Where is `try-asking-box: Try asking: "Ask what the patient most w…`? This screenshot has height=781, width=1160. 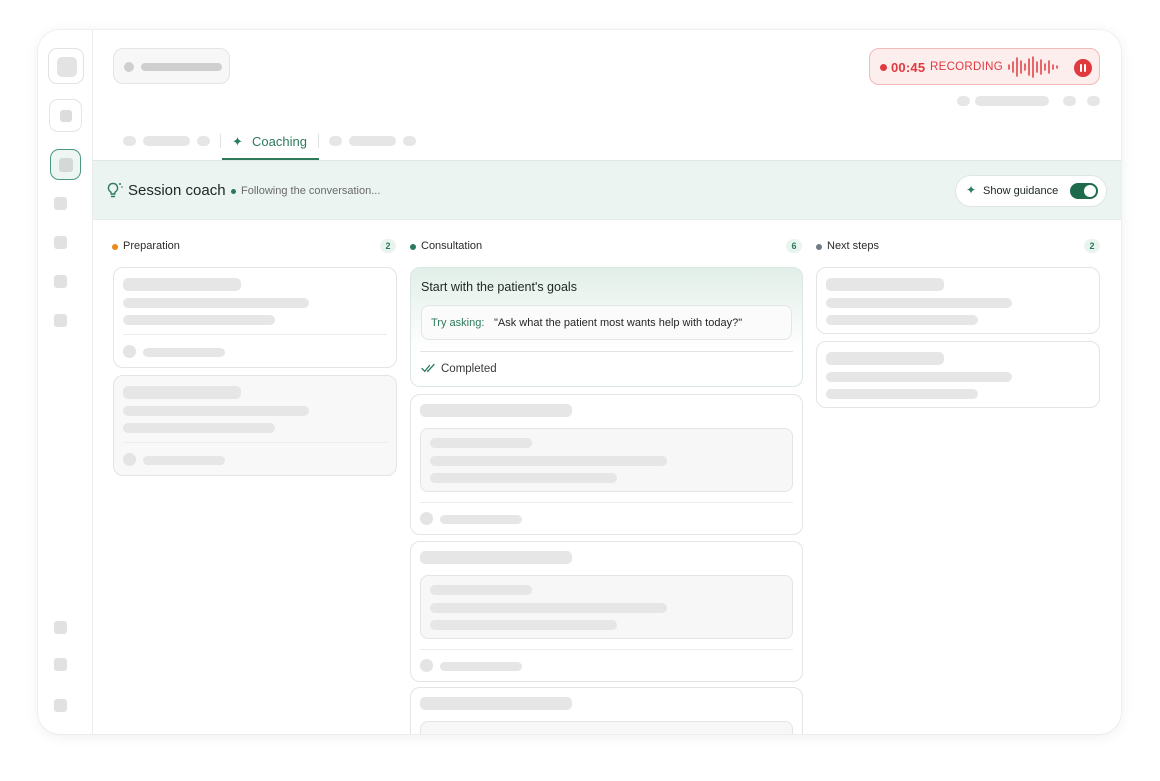 try-asking-box: Try asking: "Ask what the patient most w… is located at coordinates (606, 322).